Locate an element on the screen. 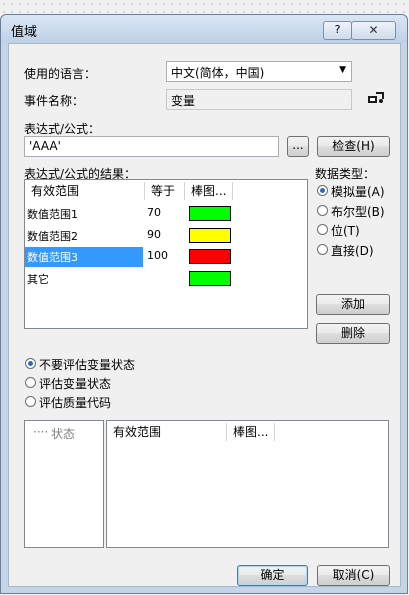  data-type-label: 数据类型： is located at coordinates (345, 174).